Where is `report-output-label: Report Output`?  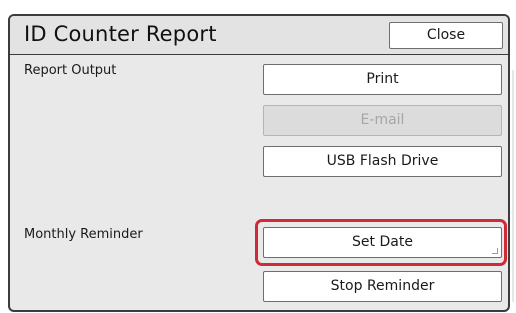
report-output-label: Report Output is located at coordinates (70, 70).